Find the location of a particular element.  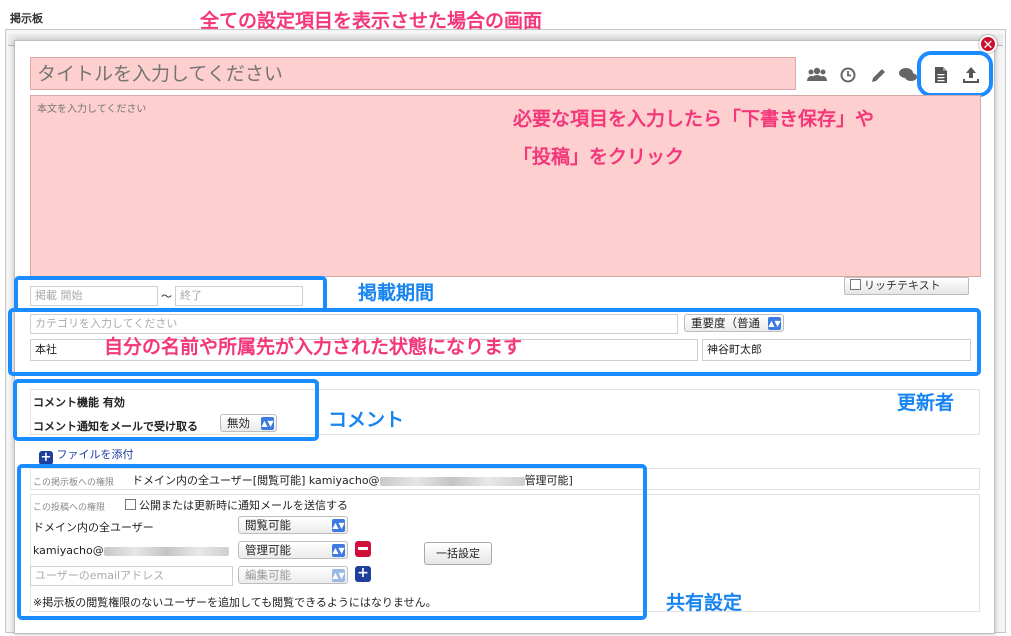

annotation-comment: コメント is located at coordinates (366, 420).